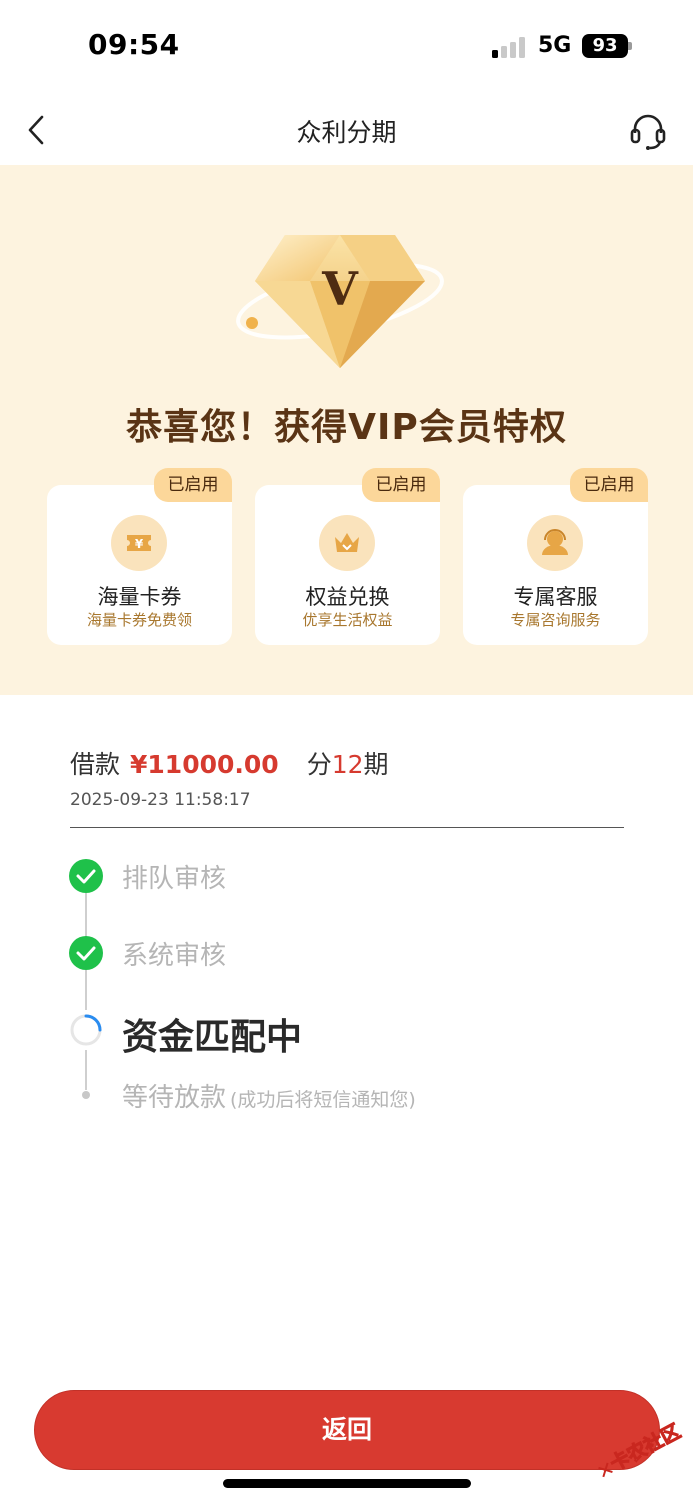 The width and height of the screenshot is (693, 1500). I want to click on card-subtitle: 专属咨询服务, so click(555, 620).